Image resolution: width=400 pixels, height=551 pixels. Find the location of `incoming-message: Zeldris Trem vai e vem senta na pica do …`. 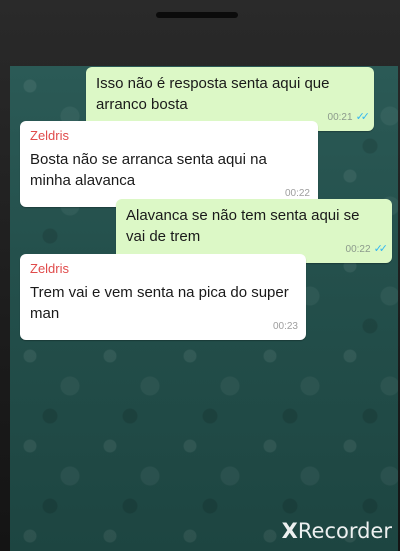

incoming-message: Zeldris Trem vai e vem senta na pica do … is located at coordinates (163, 297).